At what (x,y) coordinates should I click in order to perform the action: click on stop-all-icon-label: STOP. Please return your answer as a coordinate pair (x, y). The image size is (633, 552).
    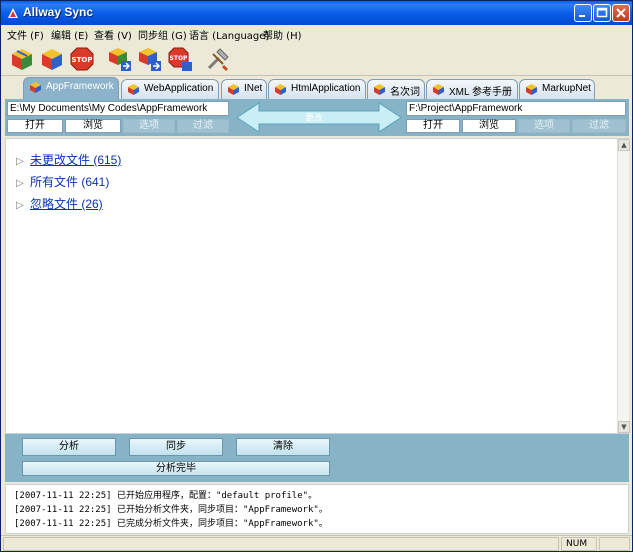
    Looking at the image, I should click on (179, 58).